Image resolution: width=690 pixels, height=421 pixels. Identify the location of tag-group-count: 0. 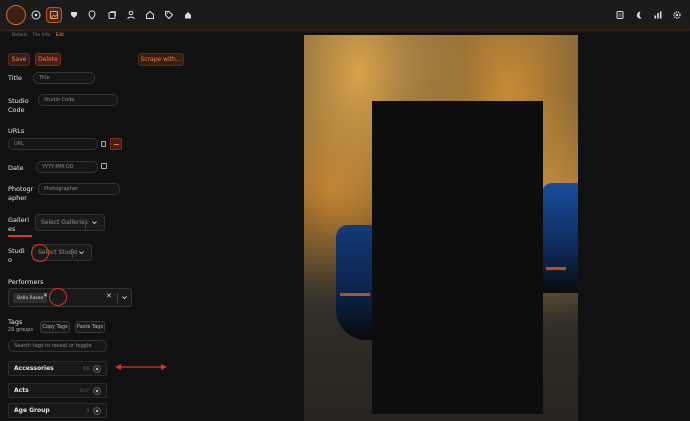
(87, 410).